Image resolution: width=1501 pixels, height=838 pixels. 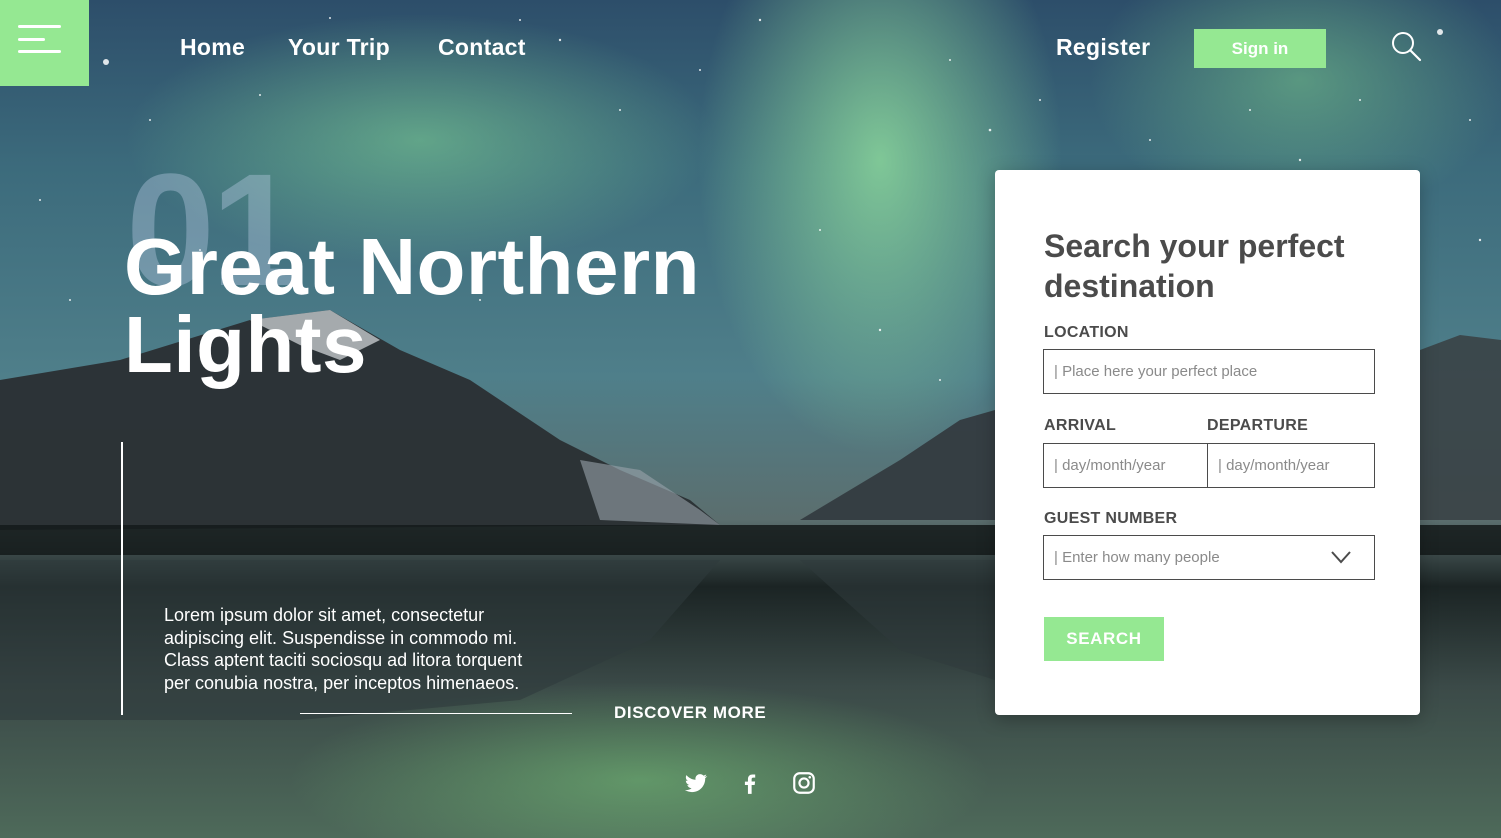 I want to click on departure-date-input, so click(x=1291, y=465).